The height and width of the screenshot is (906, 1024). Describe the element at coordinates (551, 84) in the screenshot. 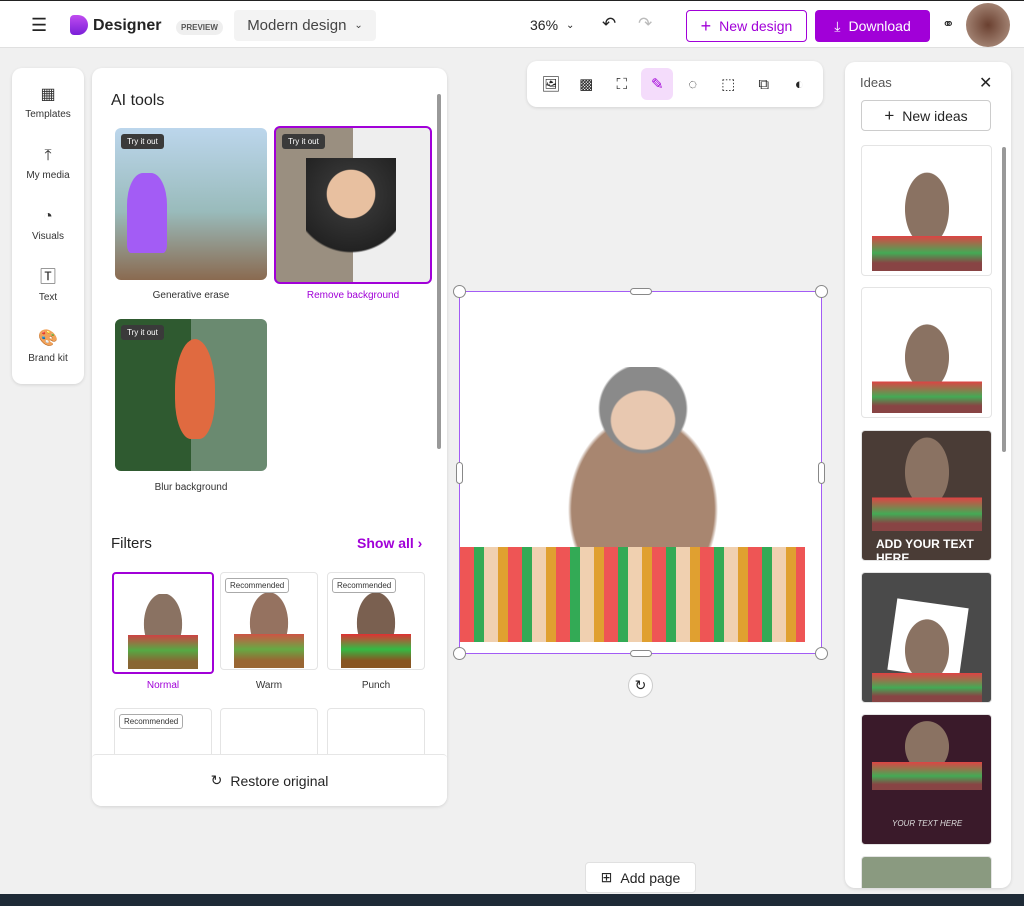

I see `image-icon: 🖼` at that location.